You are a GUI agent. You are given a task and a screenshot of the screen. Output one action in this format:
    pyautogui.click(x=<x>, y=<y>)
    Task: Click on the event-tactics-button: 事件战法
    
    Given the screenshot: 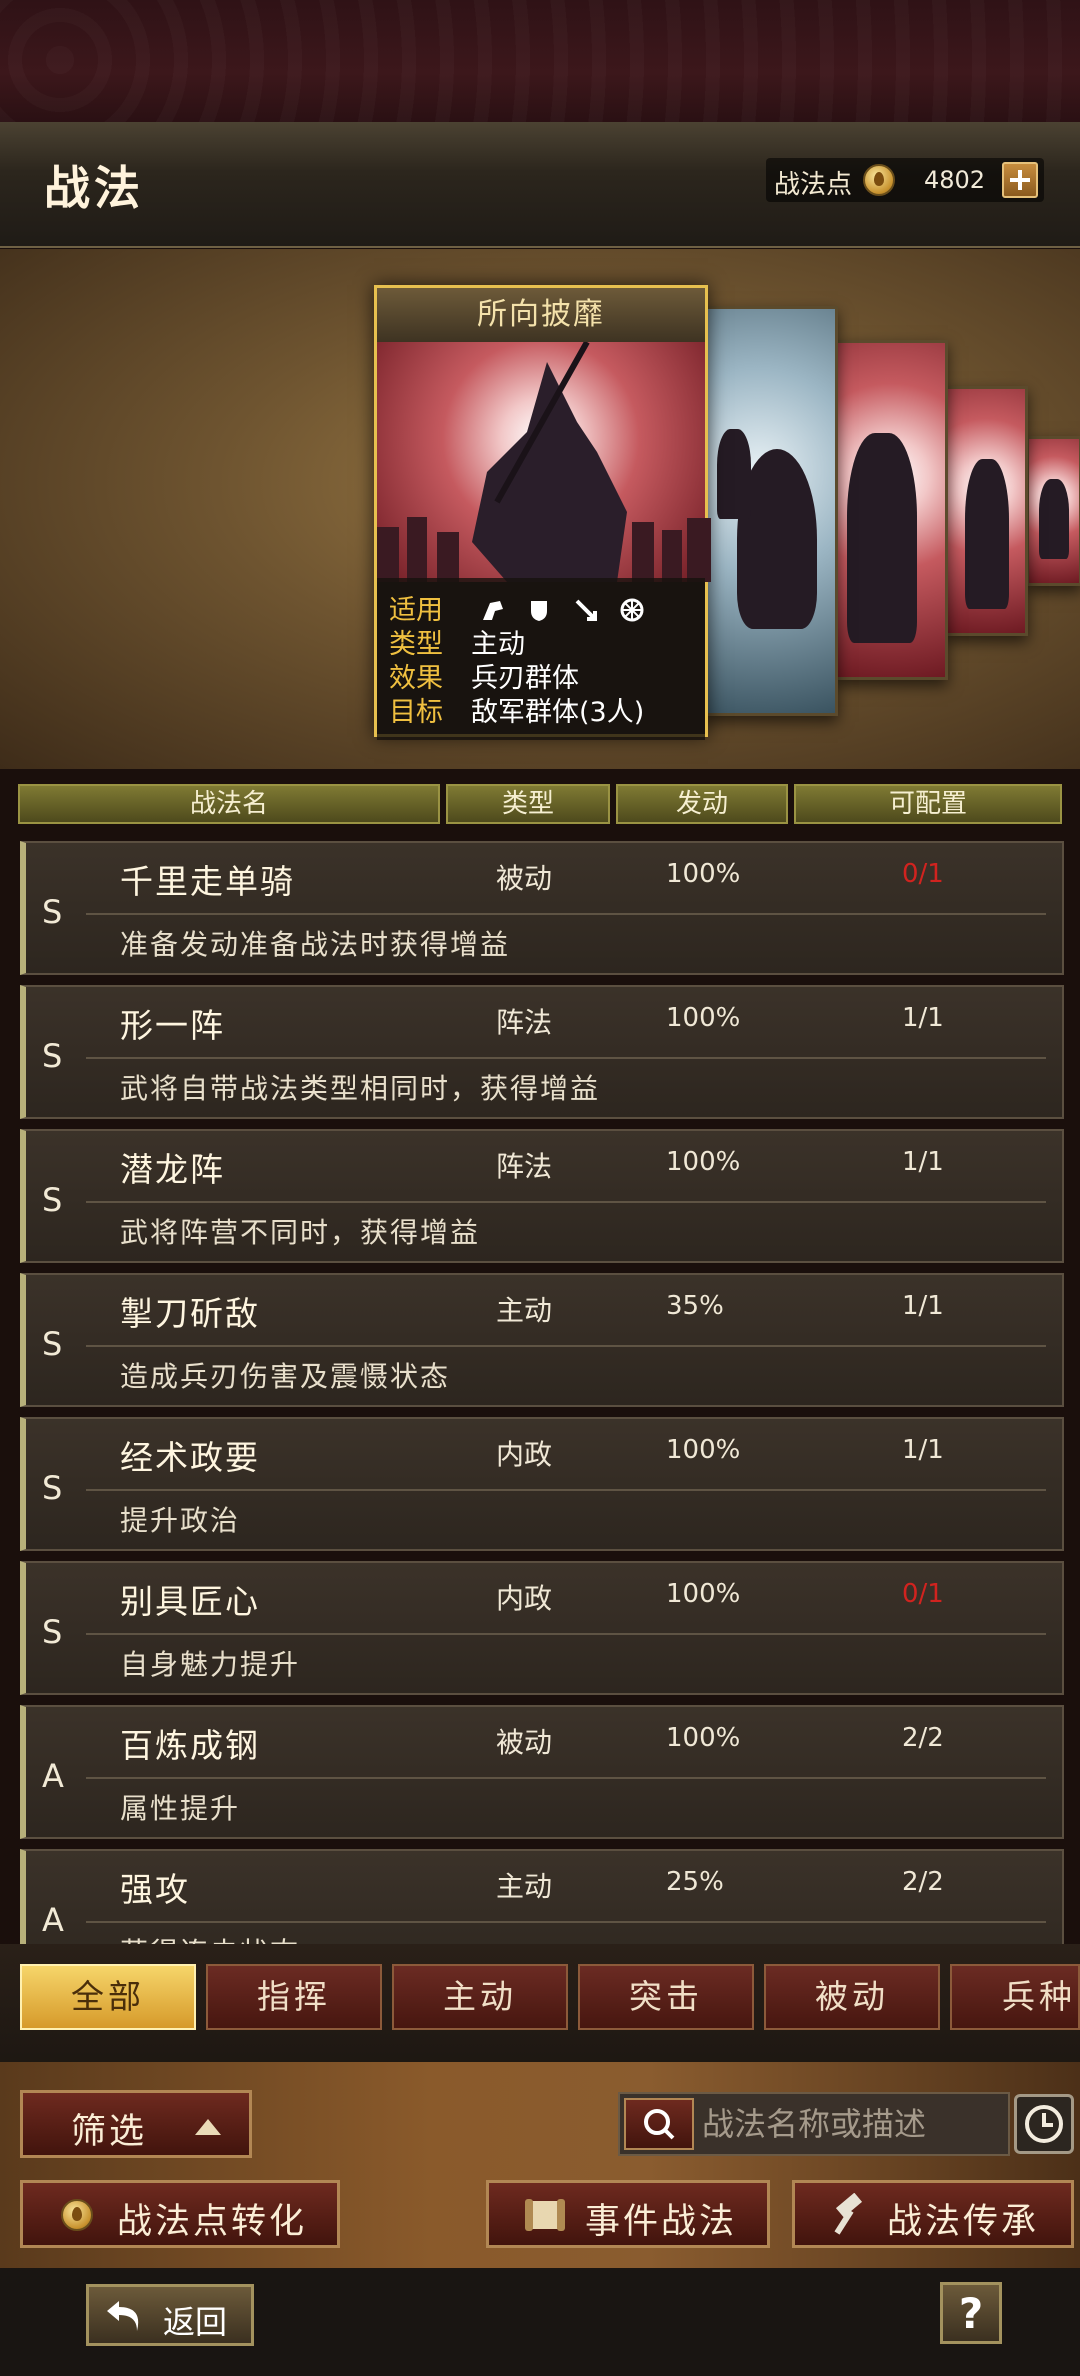 What is the action you would take?
    pyautogui.click(x=628, y=2214)
    